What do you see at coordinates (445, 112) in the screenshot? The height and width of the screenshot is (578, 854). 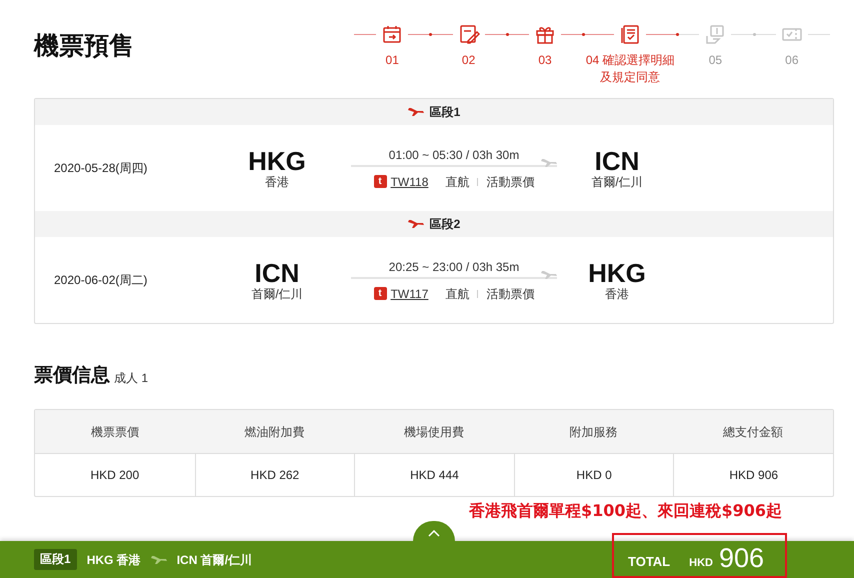 I see `segment-title: 區段1` at bounding box center [445, 112].